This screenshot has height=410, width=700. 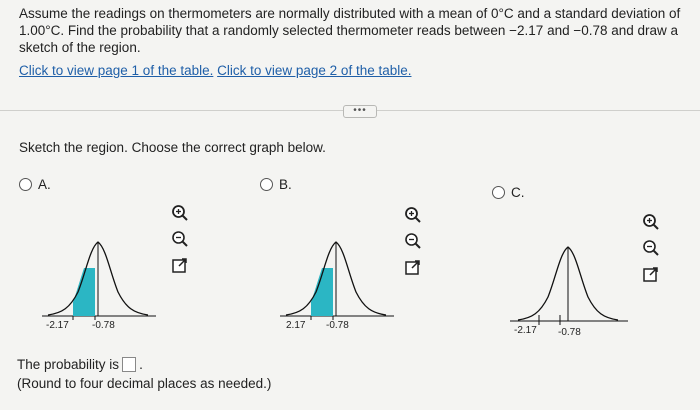 I want to click on graph-a-label-left: -2.17, so click(x=57, y=325).